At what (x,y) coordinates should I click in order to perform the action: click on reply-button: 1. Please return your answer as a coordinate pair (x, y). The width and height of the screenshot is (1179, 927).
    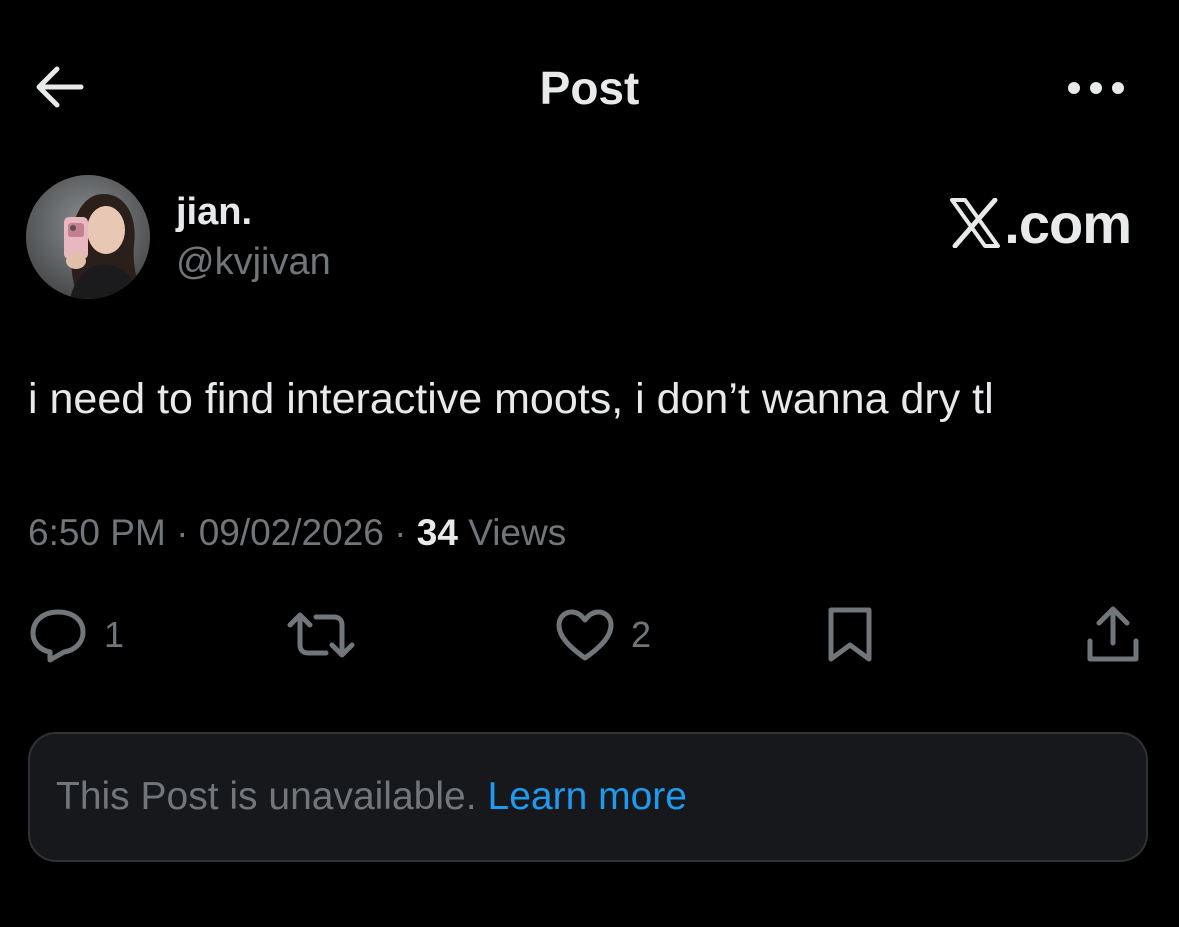
    Looking at the image, I should click on (76, 635).